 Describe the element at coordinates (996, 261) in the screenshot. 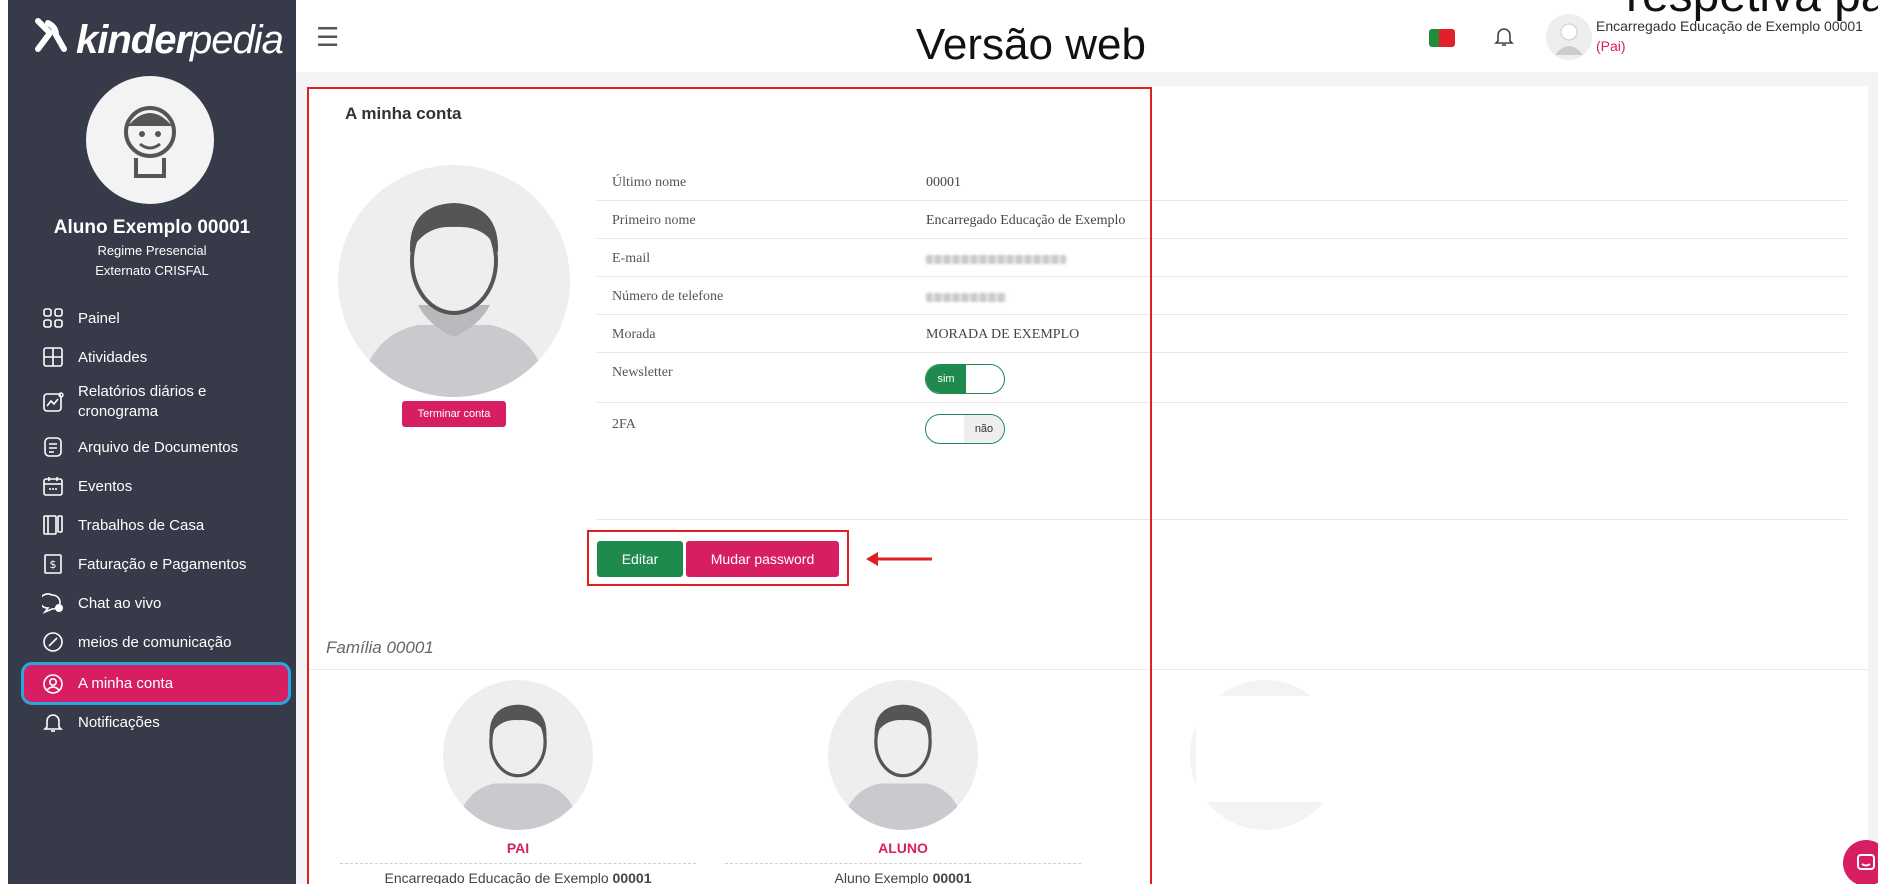

I see `email-value-redacted` at that location.